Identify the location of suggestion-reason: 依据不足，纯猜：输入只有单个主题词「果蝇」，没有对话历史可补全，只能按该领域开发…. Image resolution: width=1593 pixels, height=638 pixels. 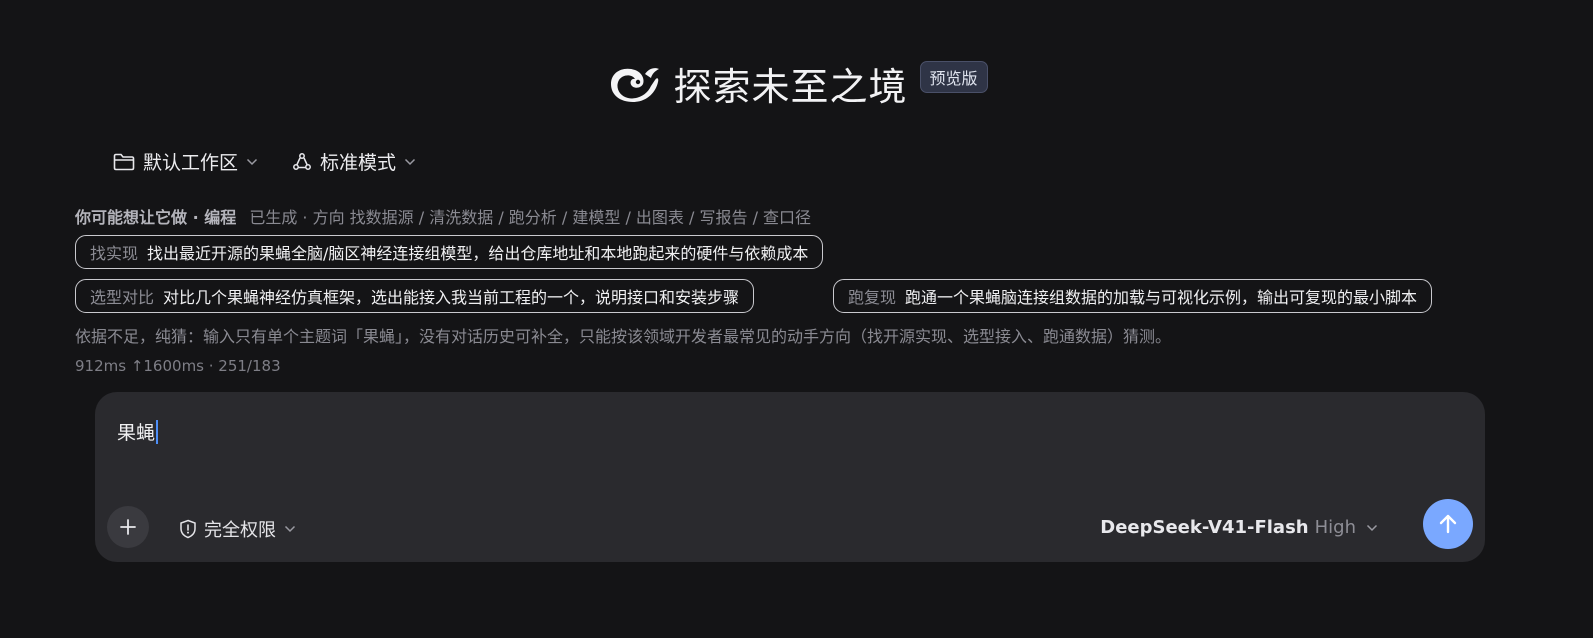
(623, 336).